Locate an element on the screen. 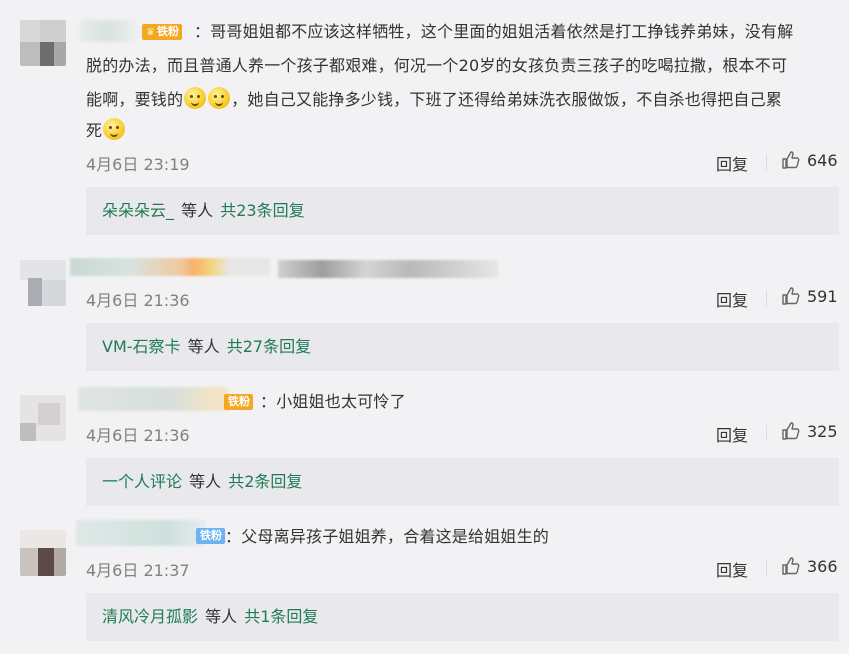  replies-summary: 清风冷月孤影 等人 共1条回复 is located at coordinates (462, 617).